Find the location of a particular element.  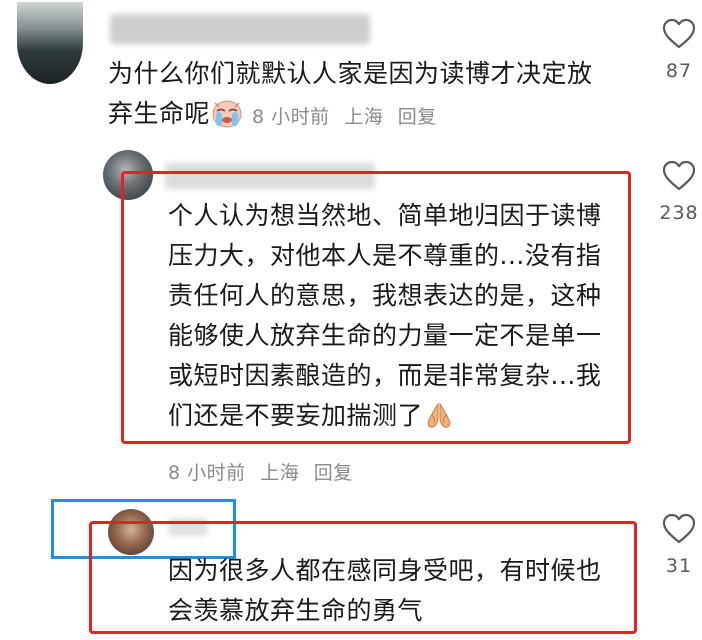

like-control: 238 is located at coordinates (675, 192).